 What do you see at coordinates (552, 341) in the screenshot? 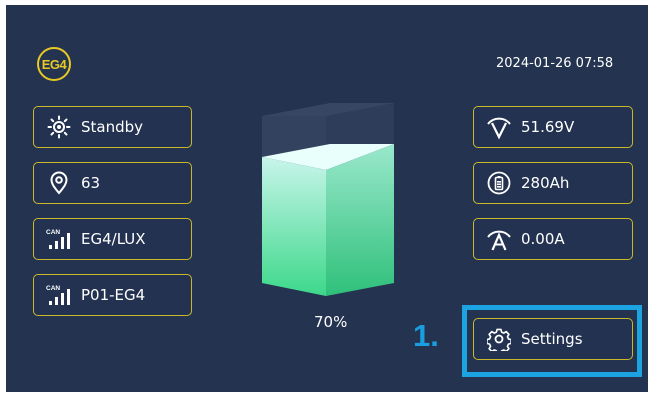
I see `settings-highlight-box` at bounding box center [552, 341].